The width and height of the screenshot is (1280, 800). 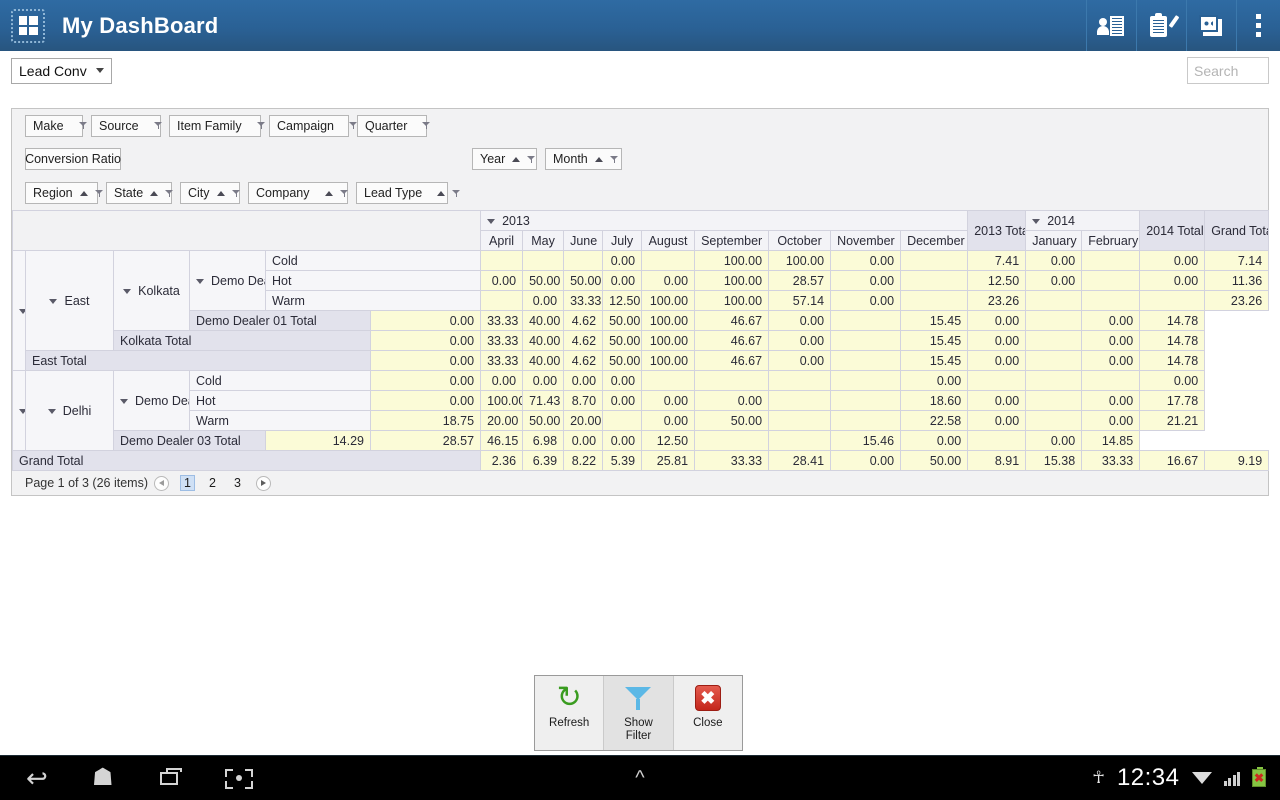 I want to click on refresh-button: ↻ Refresh, so click(x=569, y=713).